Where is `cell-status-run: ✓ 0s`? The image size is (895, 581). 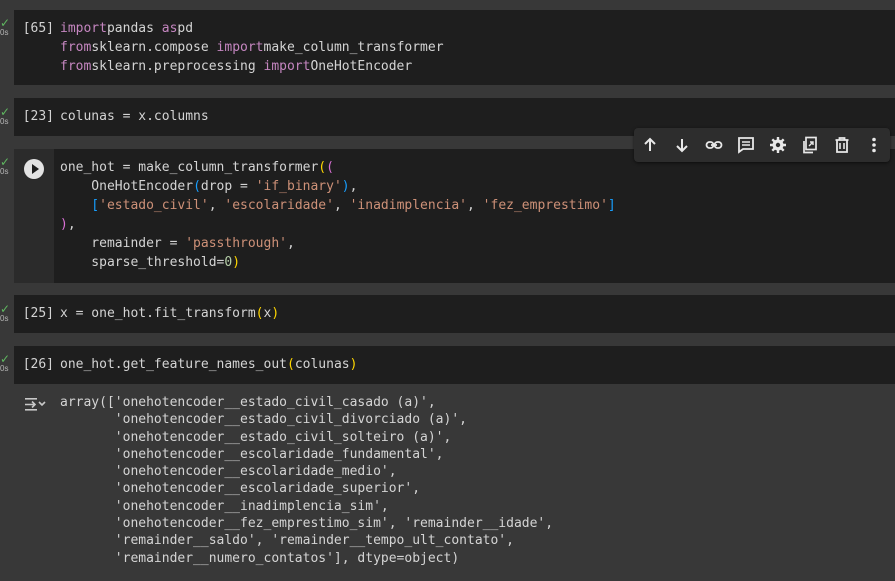 cell-status-run: ✓ 0s is located at coordinates (7, 165).